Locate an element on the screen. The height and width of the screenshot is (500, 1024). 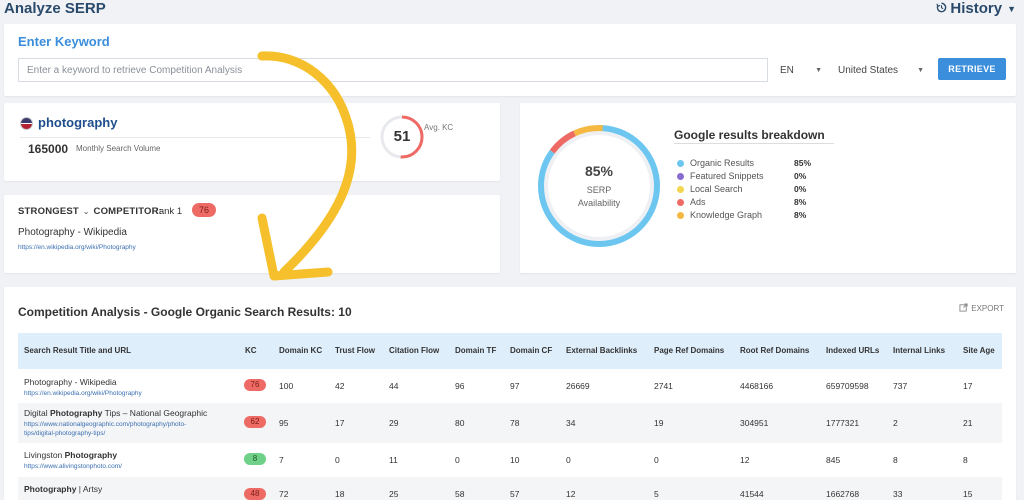
keyword-term: photography is located at coordinates (78, 122).